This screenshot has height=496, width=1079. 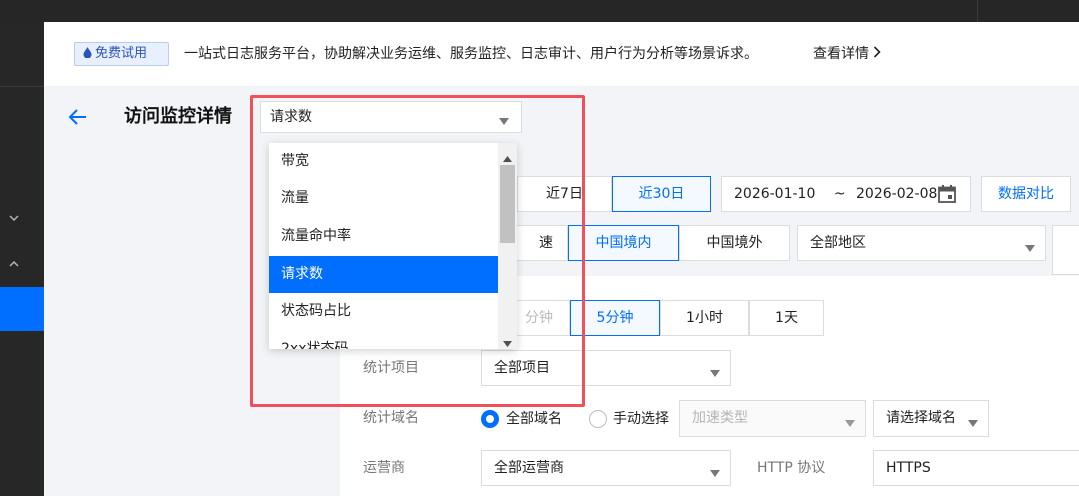 What do you see at coordinates (921, 418) in the screenshot?
I see `choose-domain-label: 请选择域名` at bounding box center [921, 418].